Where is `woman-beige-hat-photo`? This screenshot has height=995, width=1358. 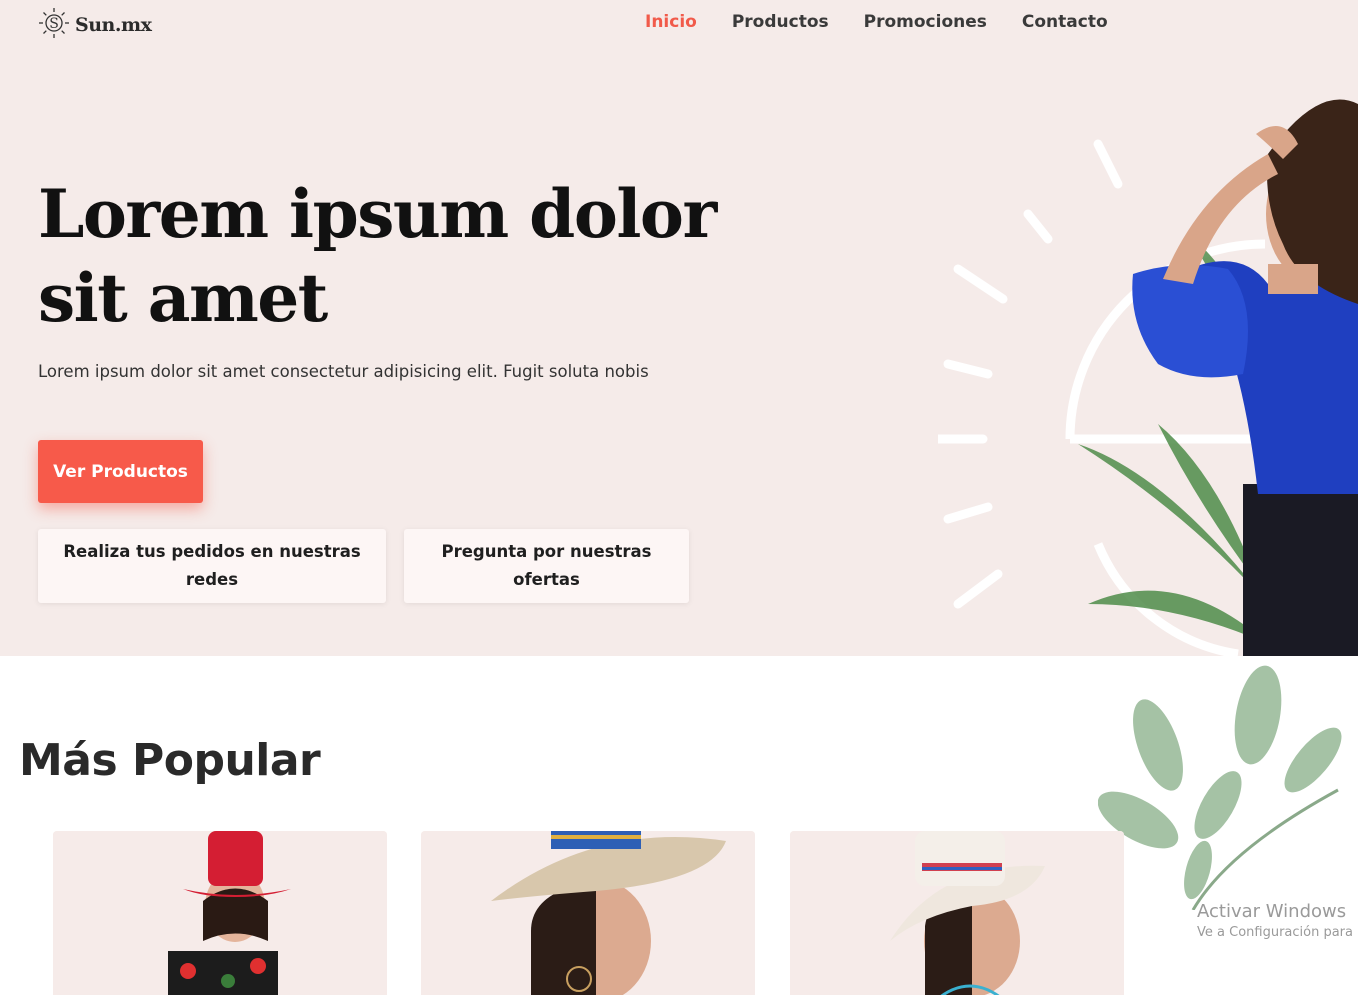 woman-beige-hat-photo is located at coordinates (588, 913).